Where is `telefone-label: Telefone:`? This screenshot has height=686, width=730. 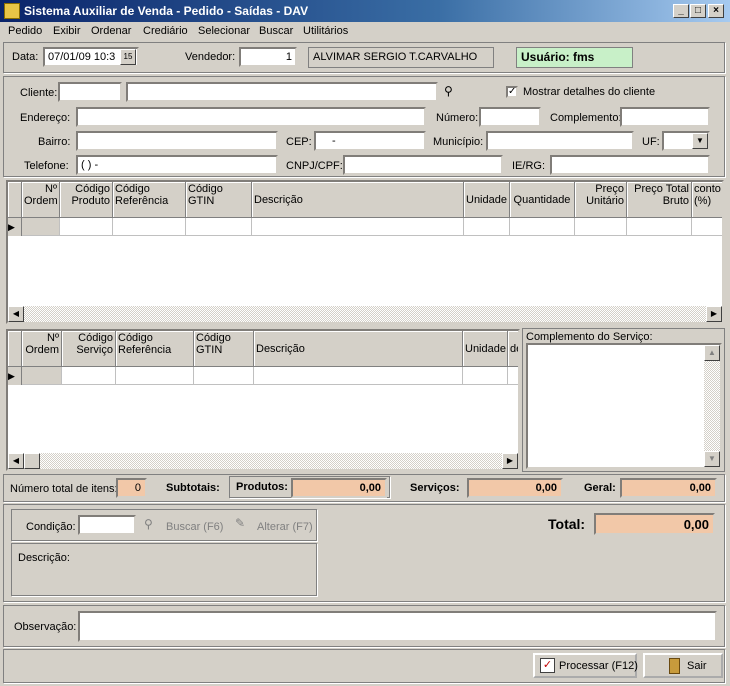
telefone-label: Telefone: is located at coordinates (46, 166).